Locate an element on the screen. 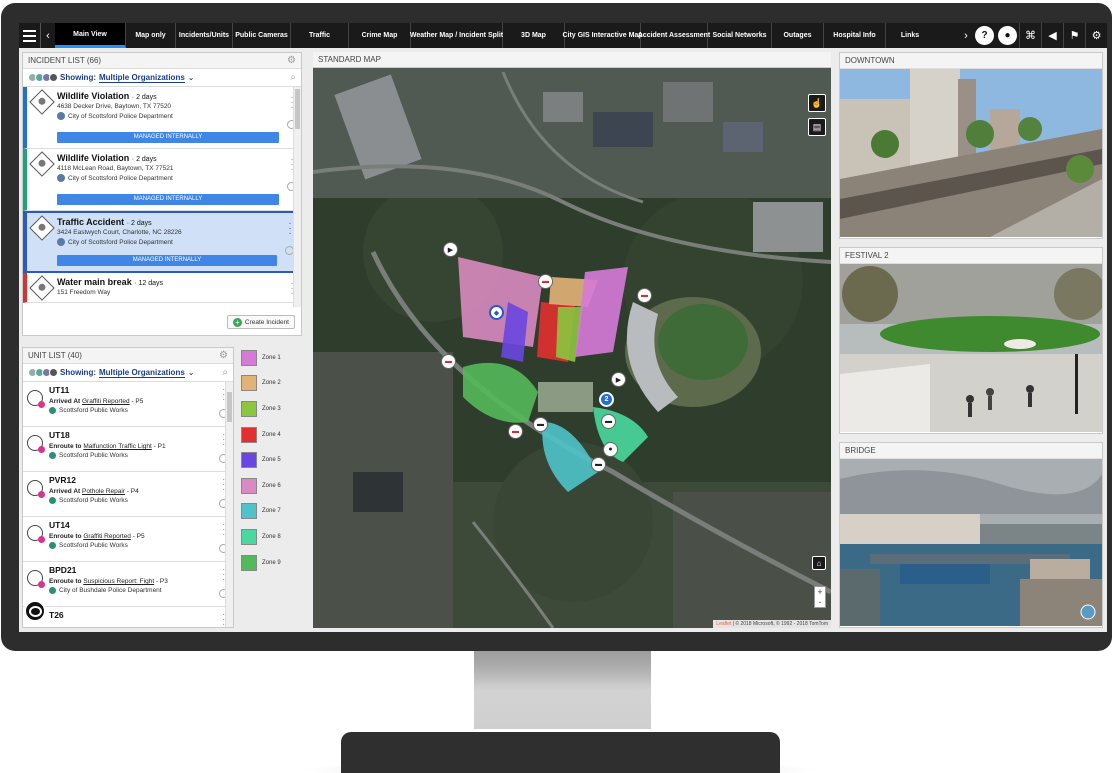 Image resolution: width=1113 pixels, height=773 pixels. zone-item: Zone 8 is located at coordinates (275, 537).